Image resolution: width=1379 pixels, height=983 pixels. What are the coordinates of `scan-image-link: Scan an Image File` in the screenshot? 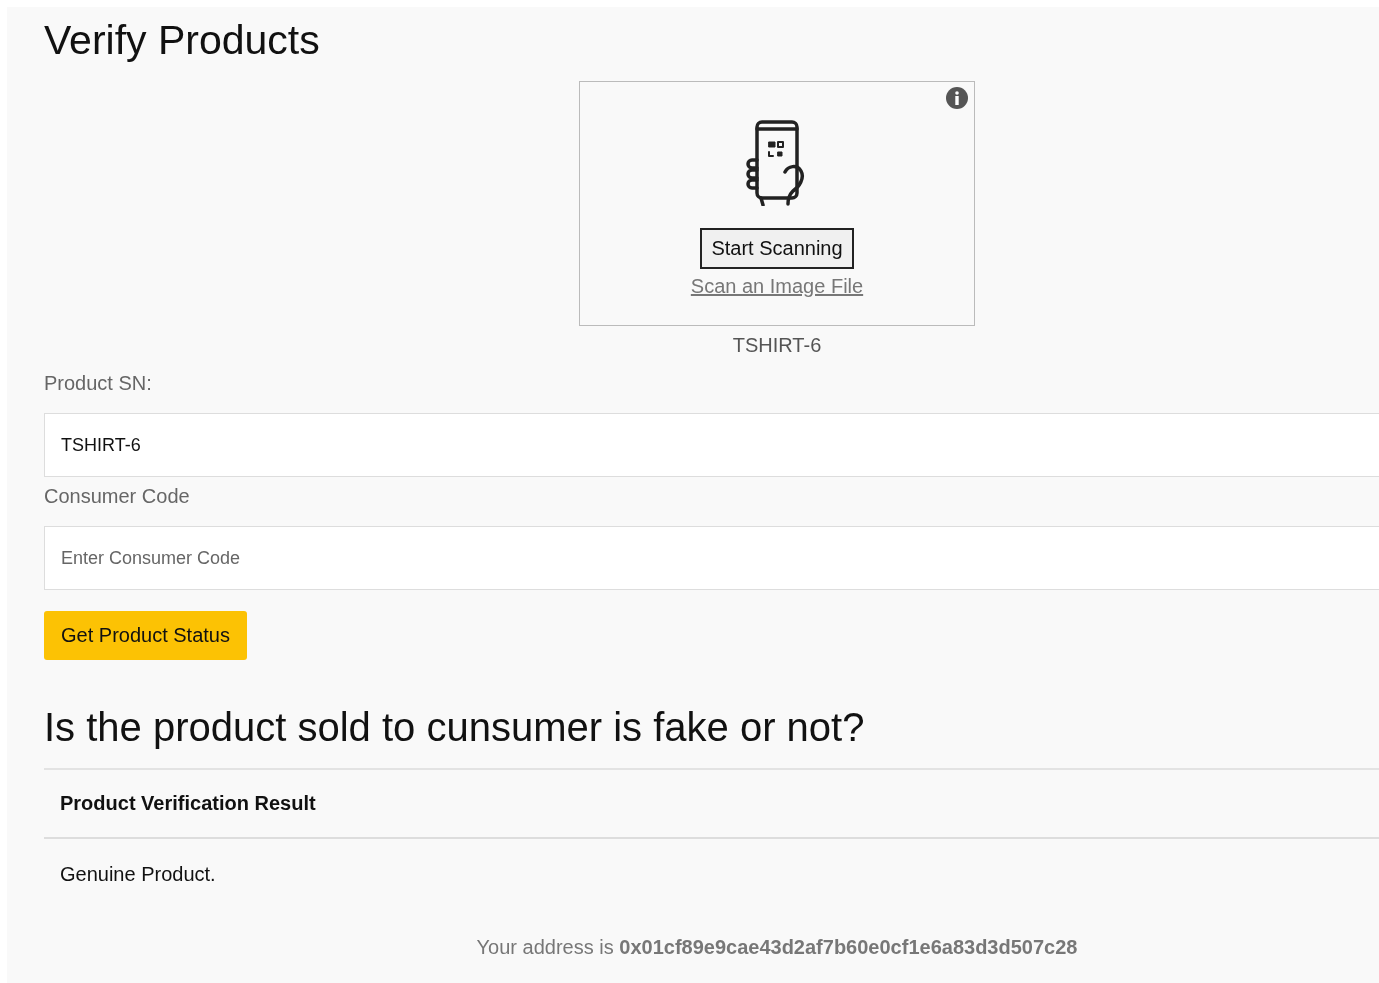 It's located at (777, 286).